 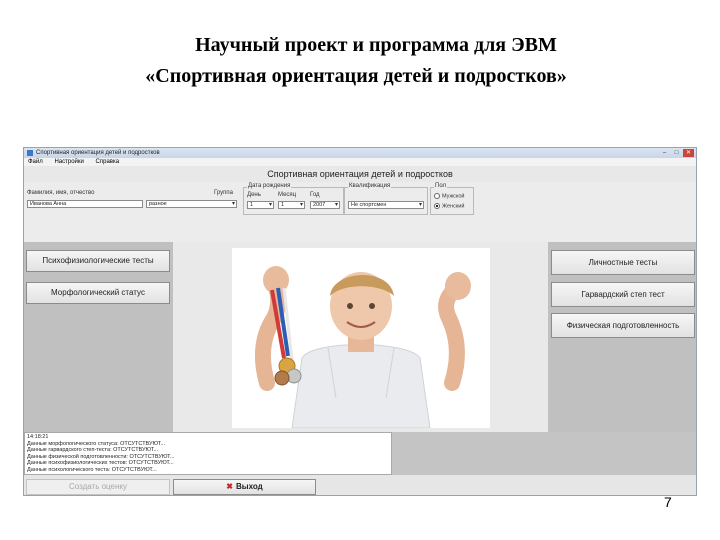 I want to click on exit-button: ✖ Выход, so click(x=244, y=487).